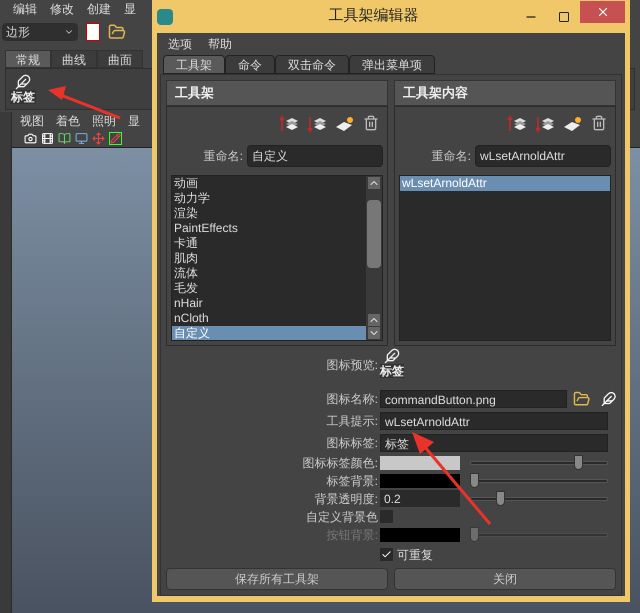 The height and width of the screenshot is (613, 640). What do you see at coordinates (269, 213) in the screenshot?
I see `list-item: 渲染` at bounding box center [269, 213].